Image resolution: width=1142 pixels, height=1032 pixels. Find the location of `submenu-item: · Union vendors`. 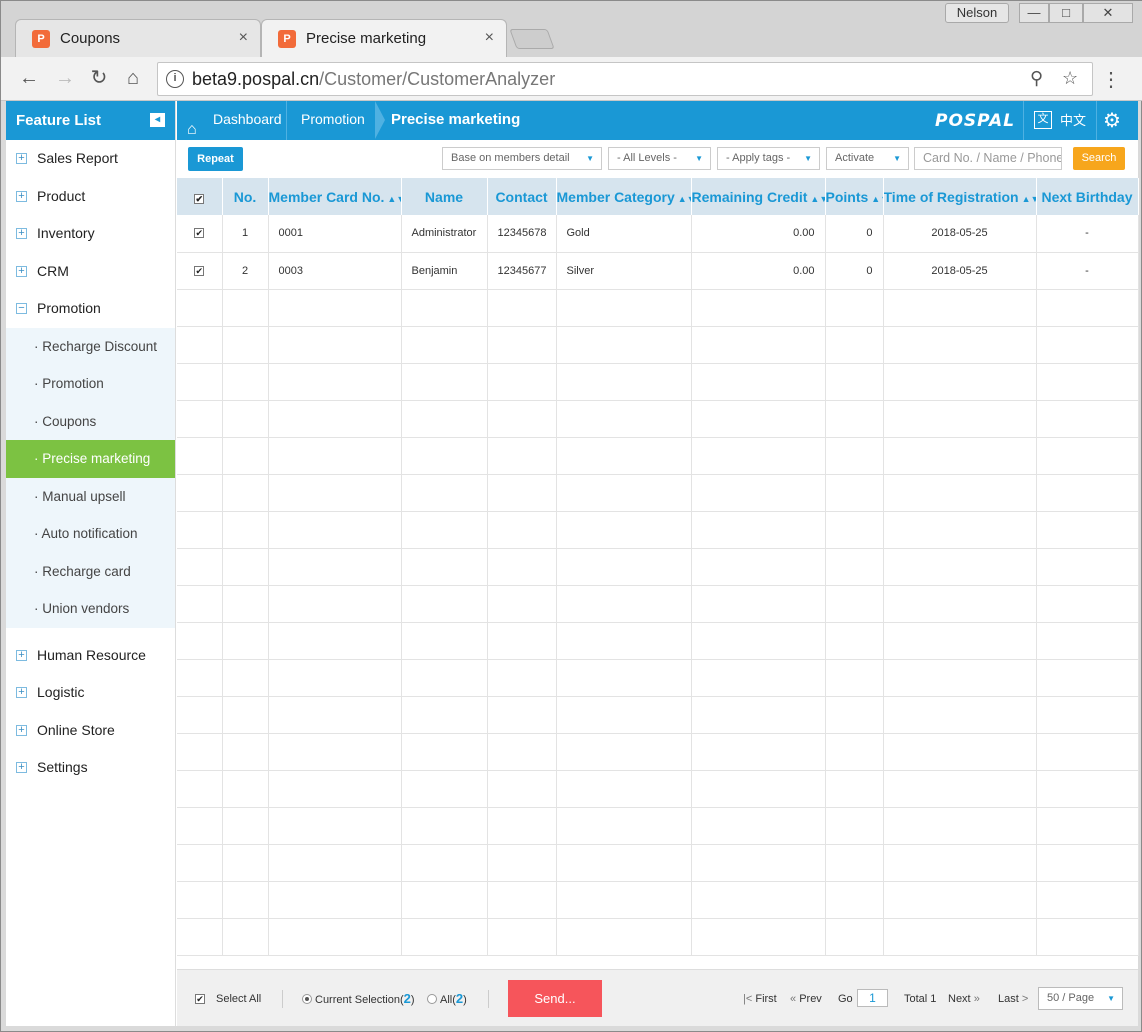

submenu-item: · Union vendors is located at coordinates (90, 609).